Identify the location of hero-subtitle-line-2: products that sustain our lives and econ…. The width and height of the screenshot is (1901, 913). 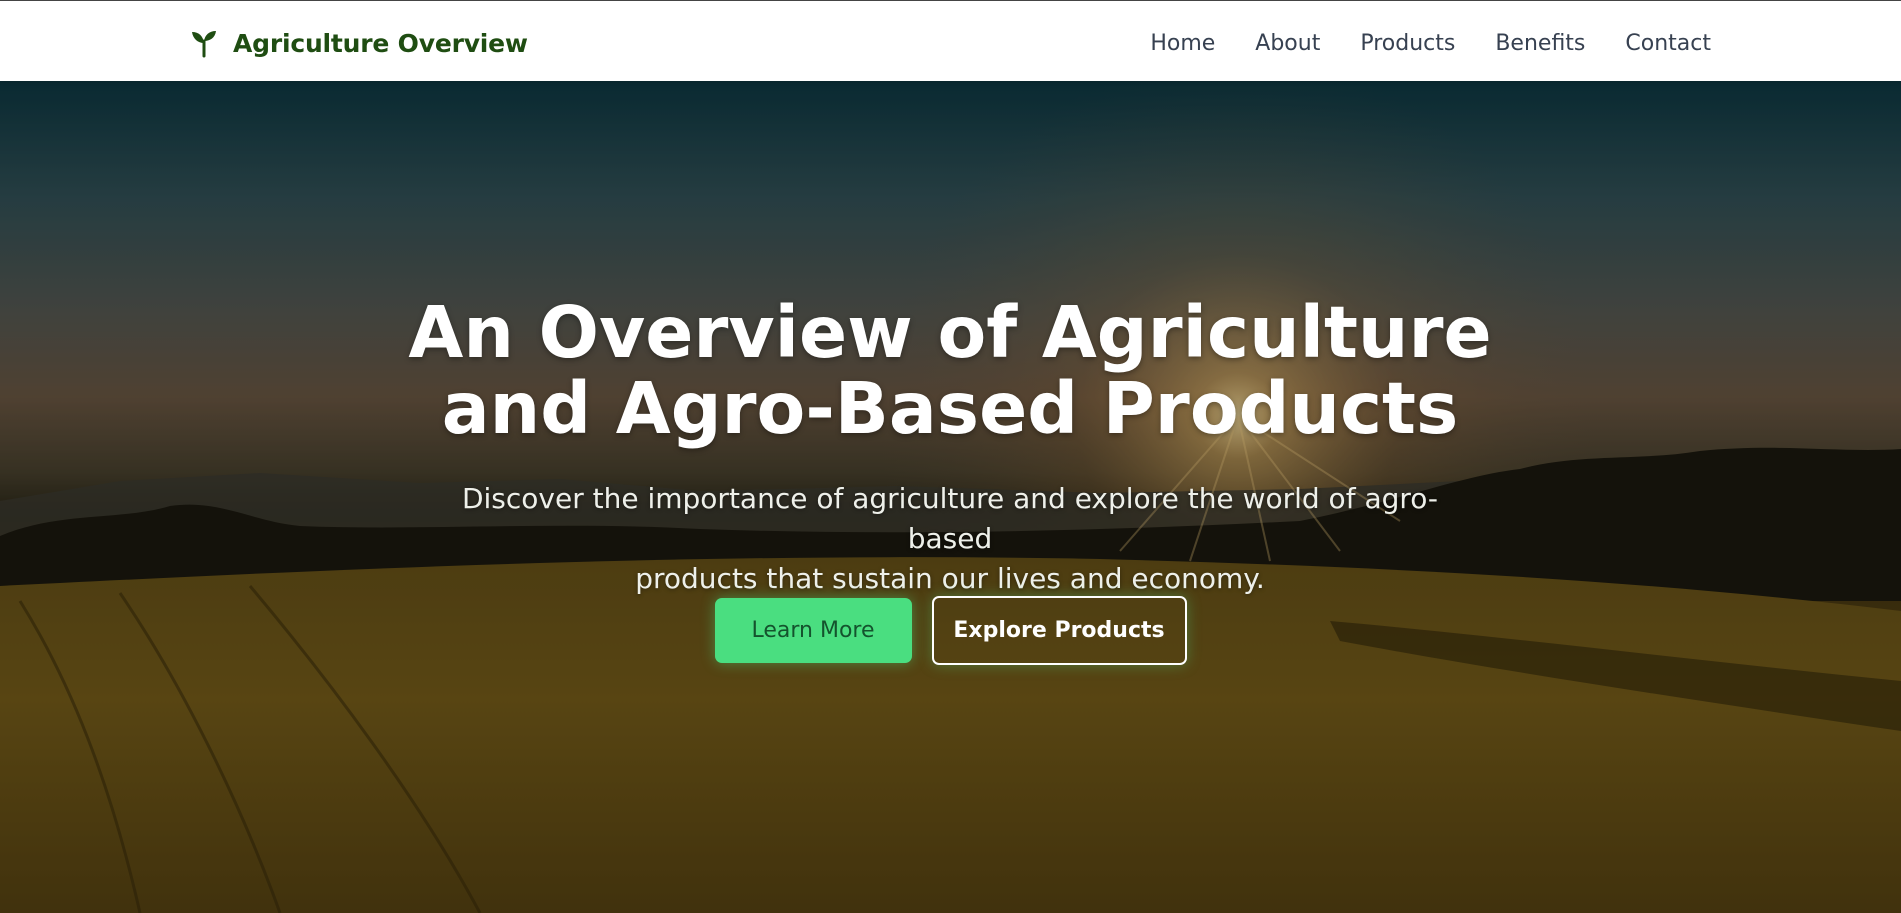
(950, 578).